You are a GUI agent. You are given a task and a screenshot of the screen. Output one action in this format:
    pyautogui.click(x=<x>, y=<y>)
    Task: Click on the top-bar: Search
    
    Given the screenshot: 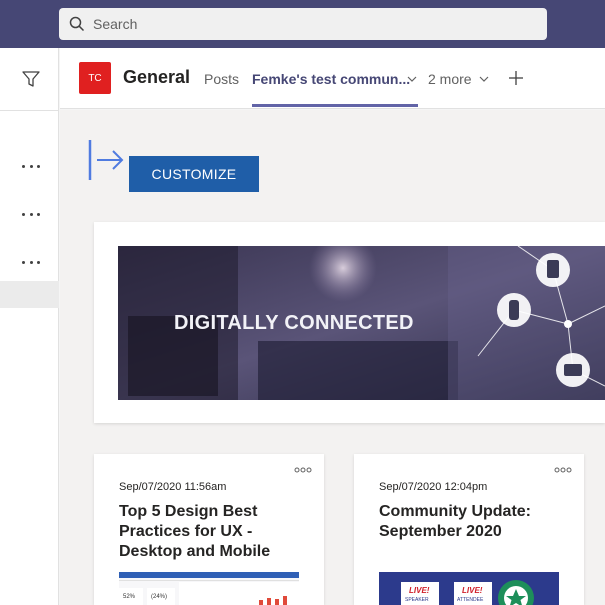 What is the action you would take?
    pyautogui.click(x=302, y=24)
    